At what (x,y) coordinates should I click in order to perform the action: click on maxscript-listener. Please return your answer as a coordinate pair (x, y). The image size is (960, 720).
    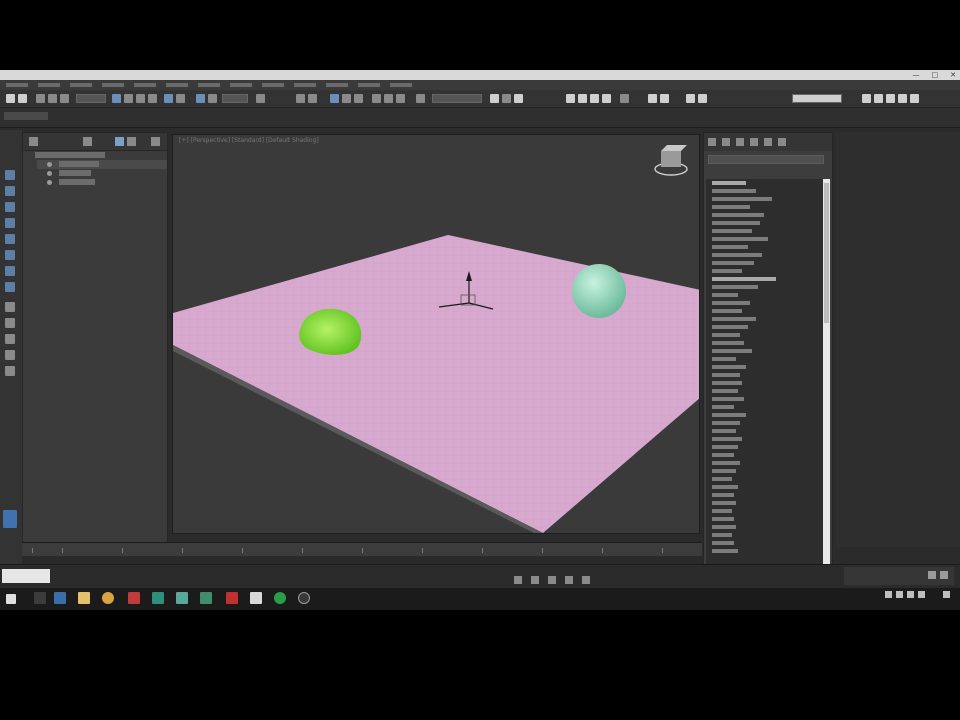
    Looking at the image, I should click on (26, 576).